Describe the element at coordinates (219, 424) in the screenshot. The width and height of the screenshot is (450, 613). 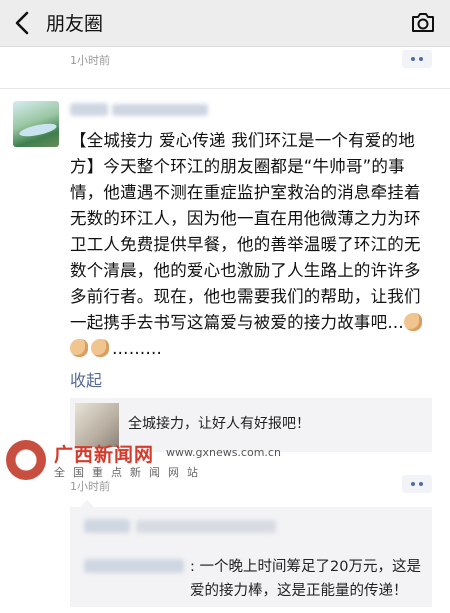
I see `shared-link-title: 全城接力，让好人有好报吧！` at that location.